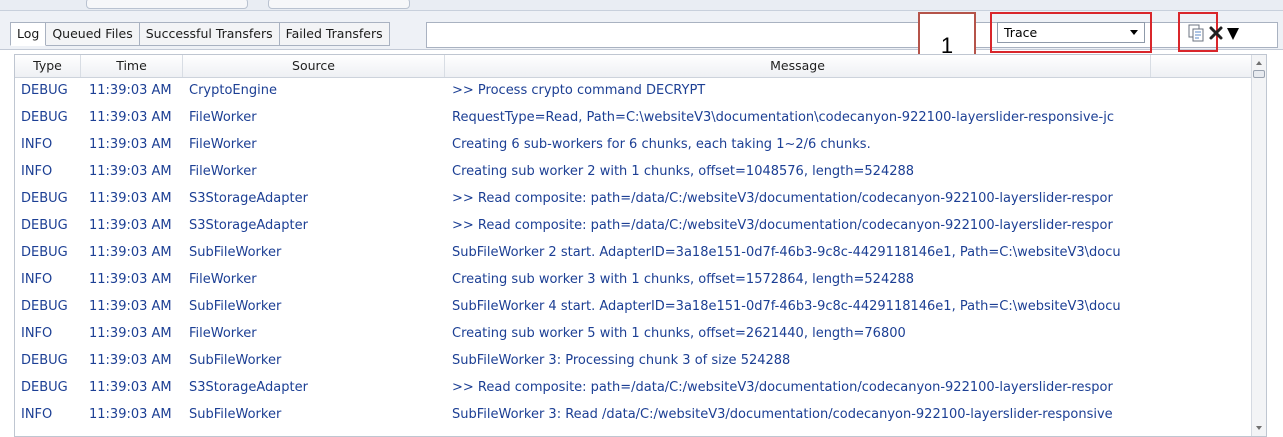  Describe the element at coordinates (1259, 74) in the screenshot. I see `scrollbar-thumb` at that location.